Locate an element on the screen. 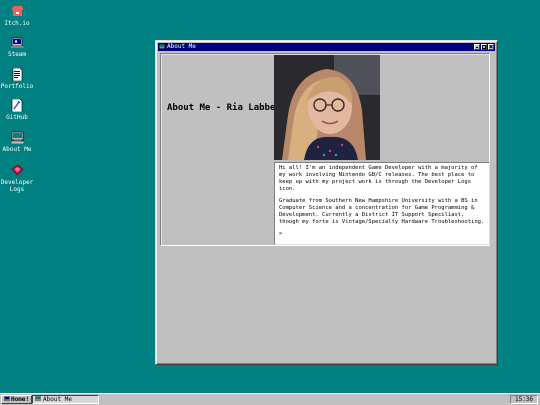 The height and width of the screenshot is (405, 540). devlogs-icon is located at coordinates (17, 170).